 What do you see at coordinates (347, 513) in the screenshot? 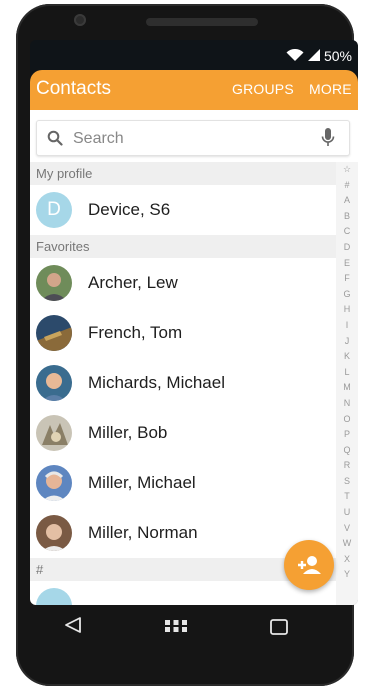
I see `index-letter: U` at bounding box center [347, 513].